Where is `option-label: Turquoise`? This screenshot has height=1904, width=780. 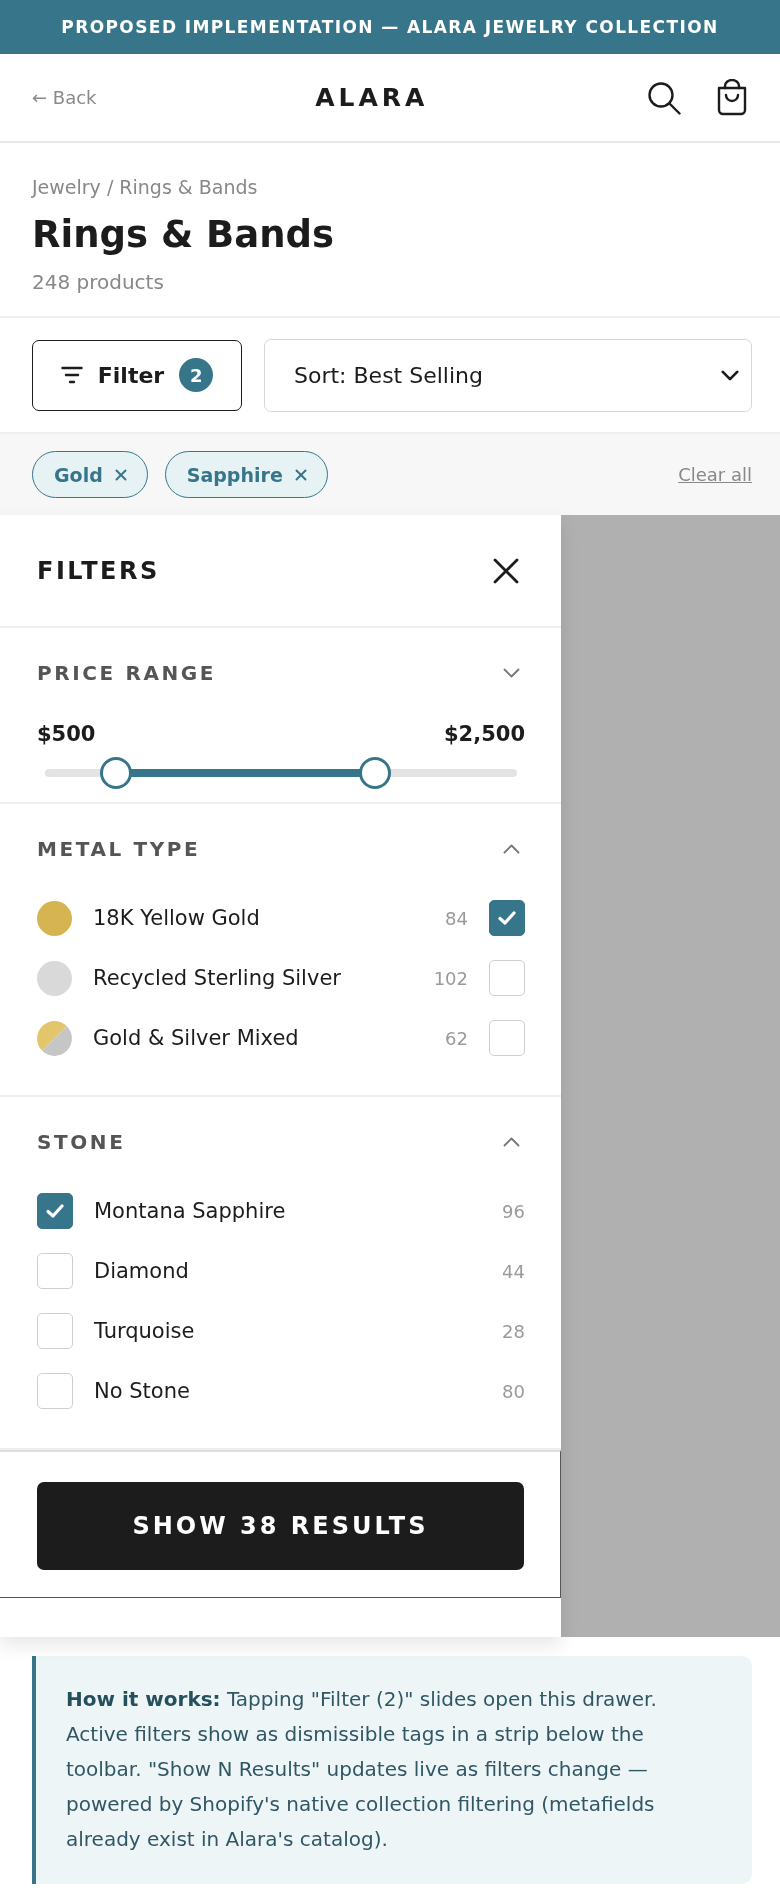 option-label: Turquoise is located at coordinates (145, 1331).